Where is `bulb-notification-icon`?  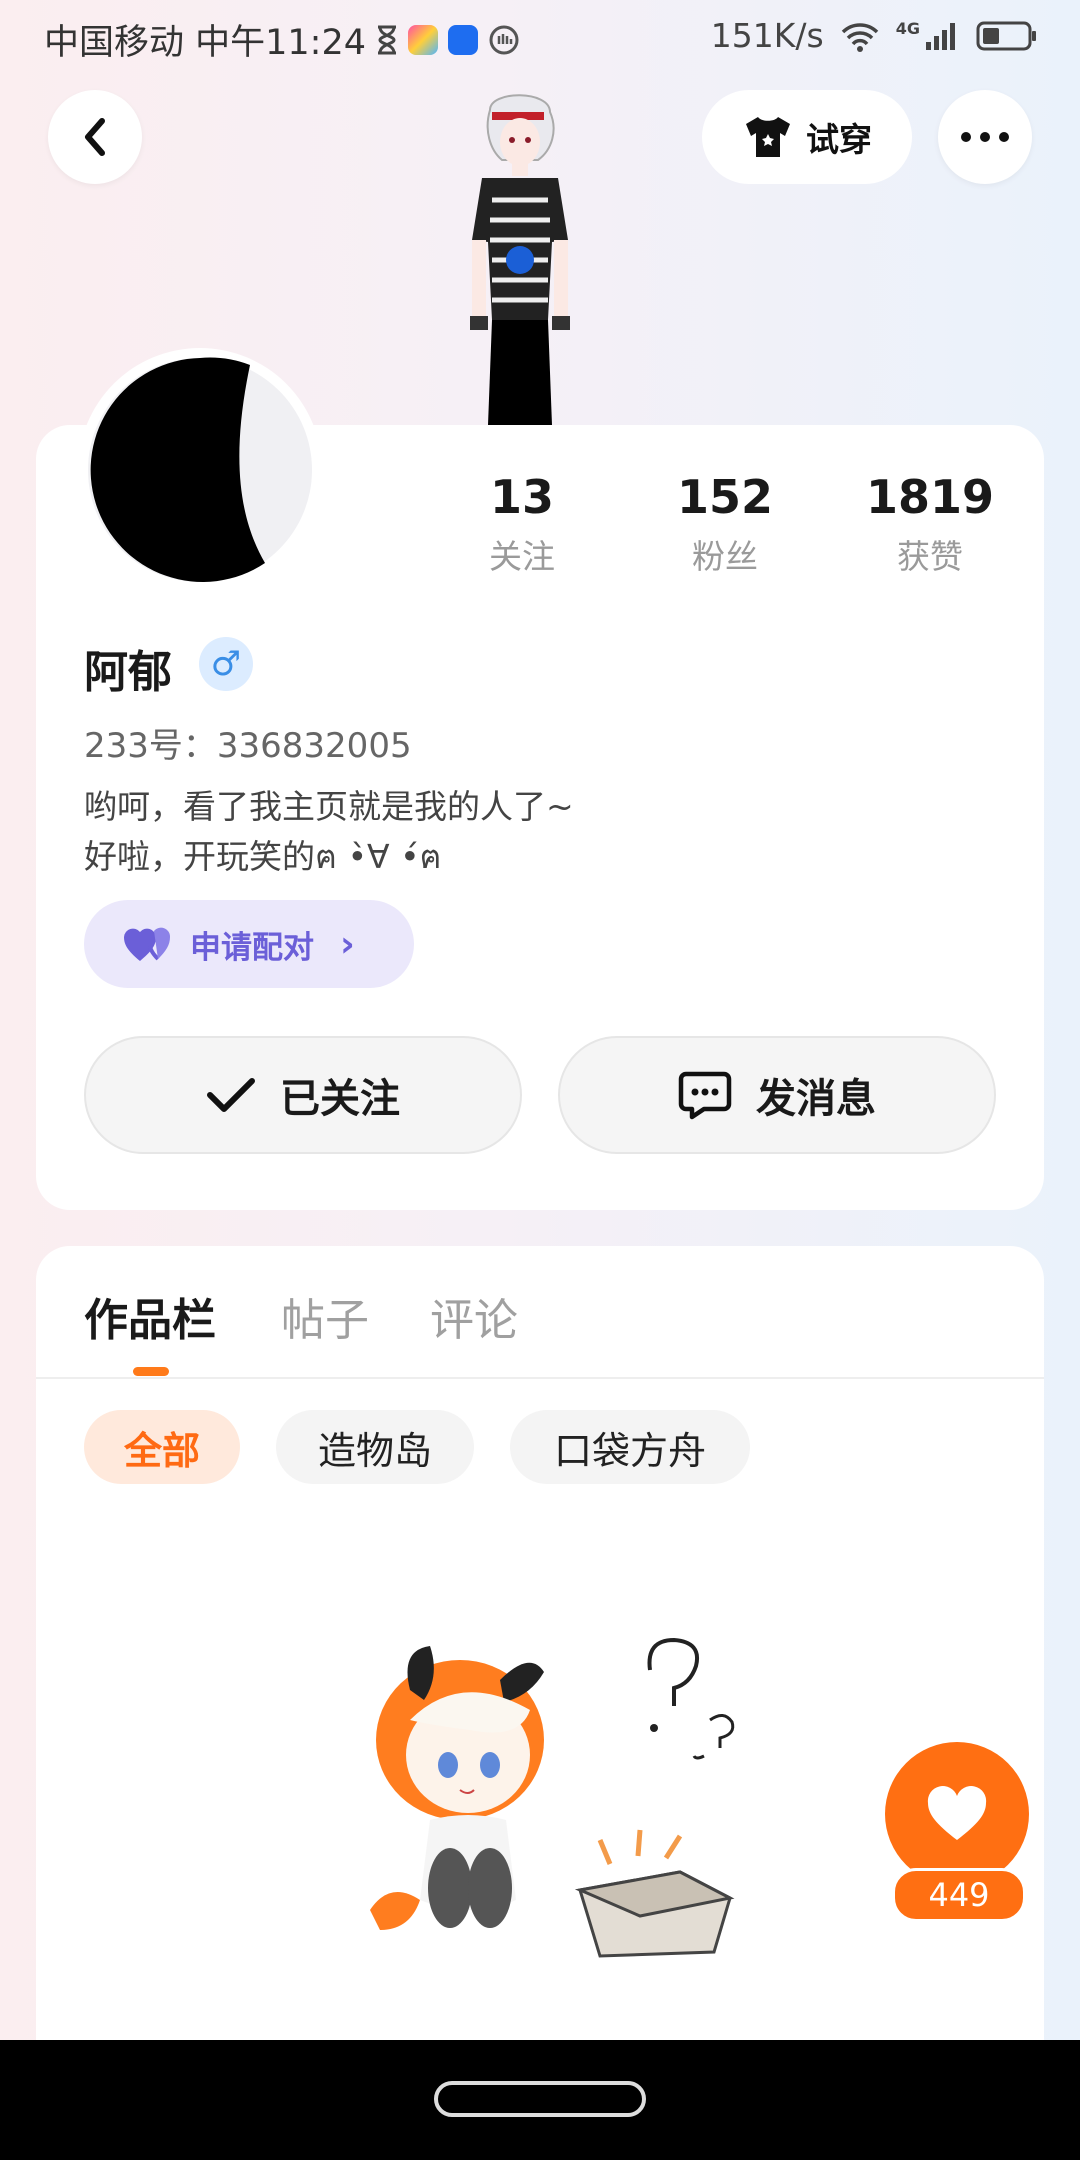
bulb-notification-icon is located at coordinates (463, 39).